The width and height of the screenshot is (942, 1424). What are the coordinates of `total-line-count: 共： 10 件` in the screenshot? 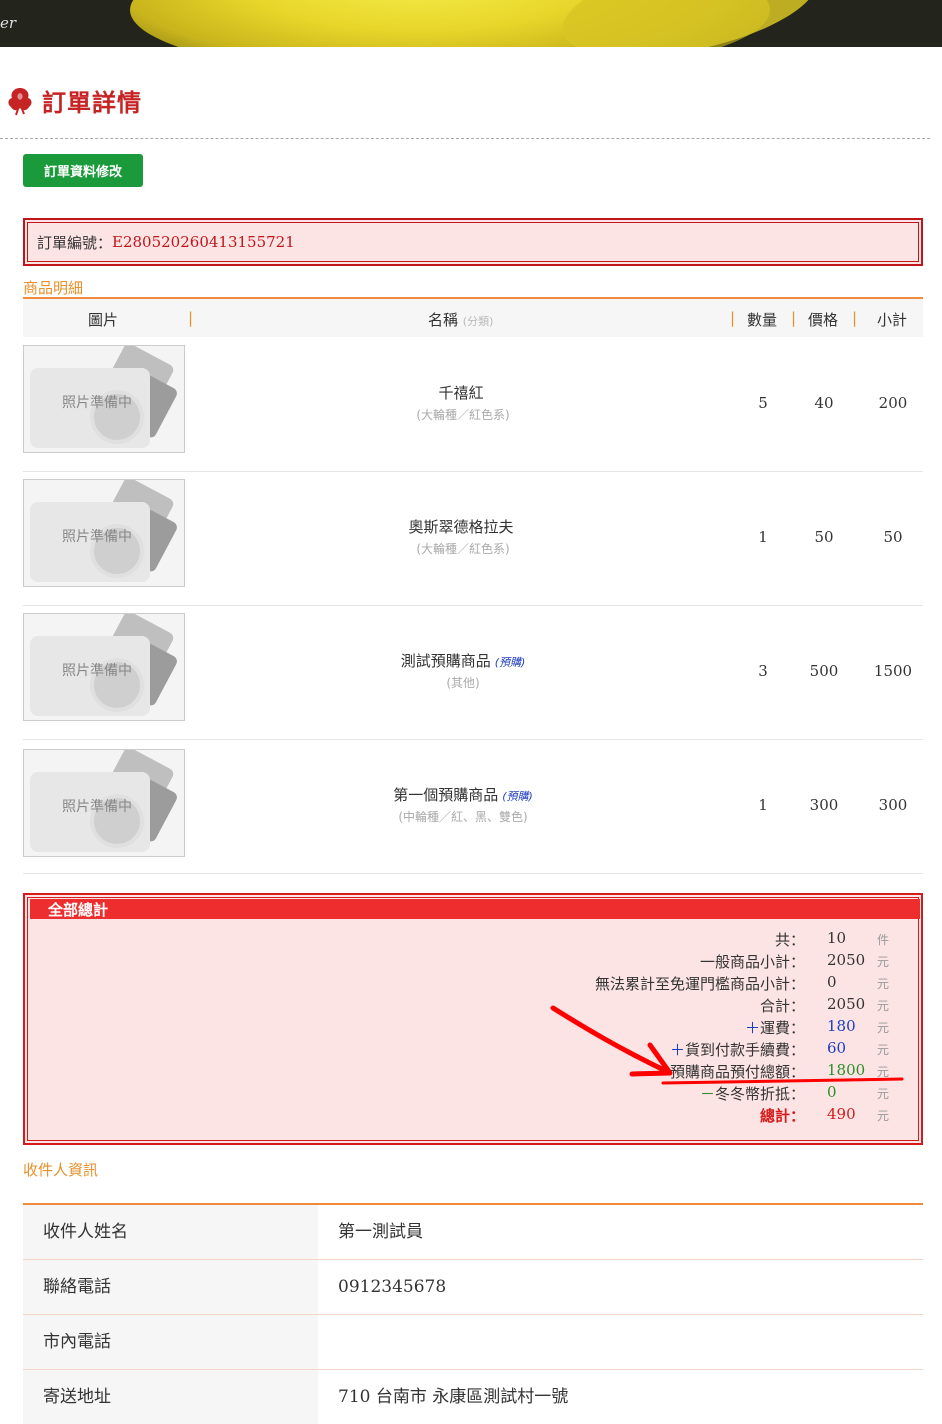 It's located at (832, 939).